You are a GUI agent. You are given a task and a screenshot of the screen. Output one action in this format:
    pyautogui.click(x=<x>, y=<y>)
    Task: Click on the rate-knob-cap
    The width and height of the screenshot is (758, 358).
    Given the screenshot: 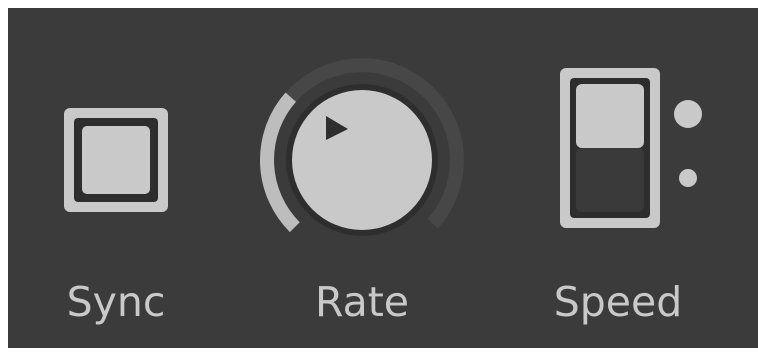 What is the action you would take?
    pyautogui.click(x=362, y=160)
    